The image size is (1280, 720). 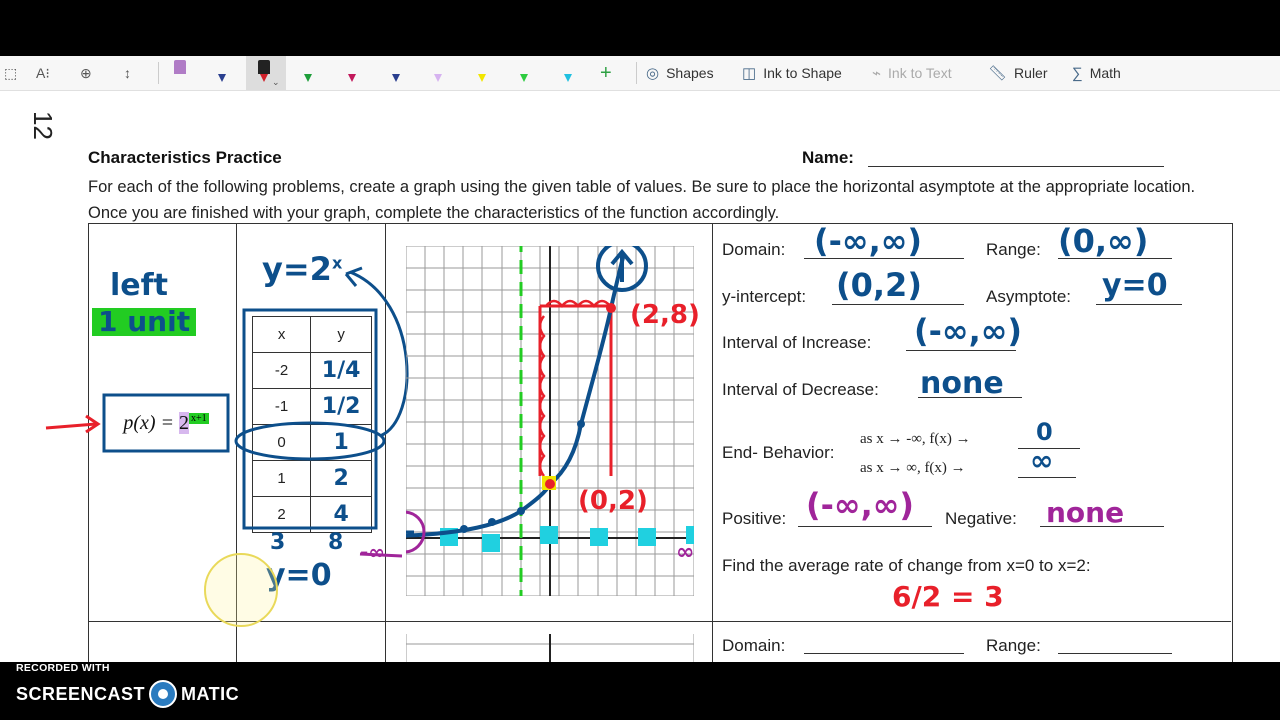 What do you see at coordinates (163, 694) in the screenshot?
I see `record-icon` at bounding box center [163, 694].